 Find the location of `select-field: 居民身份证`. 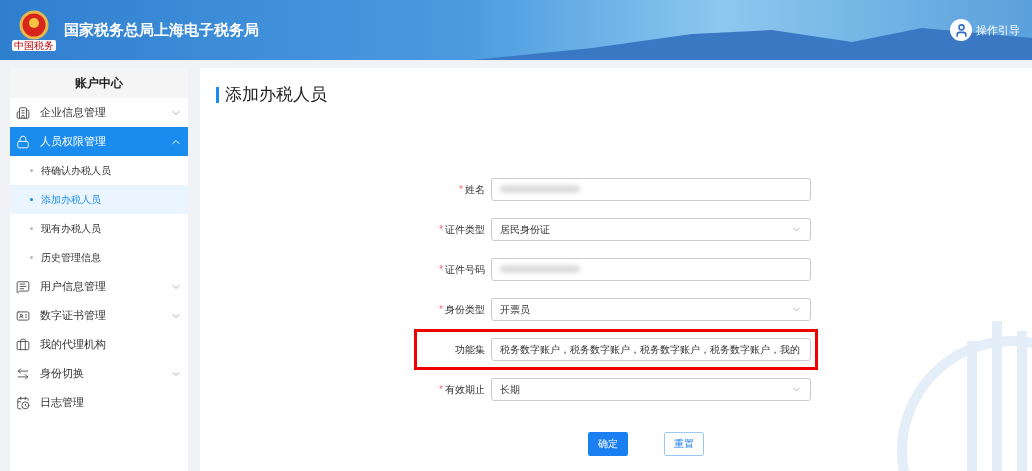

select-field: 居民身份证 is located at coordinates (651, 229).